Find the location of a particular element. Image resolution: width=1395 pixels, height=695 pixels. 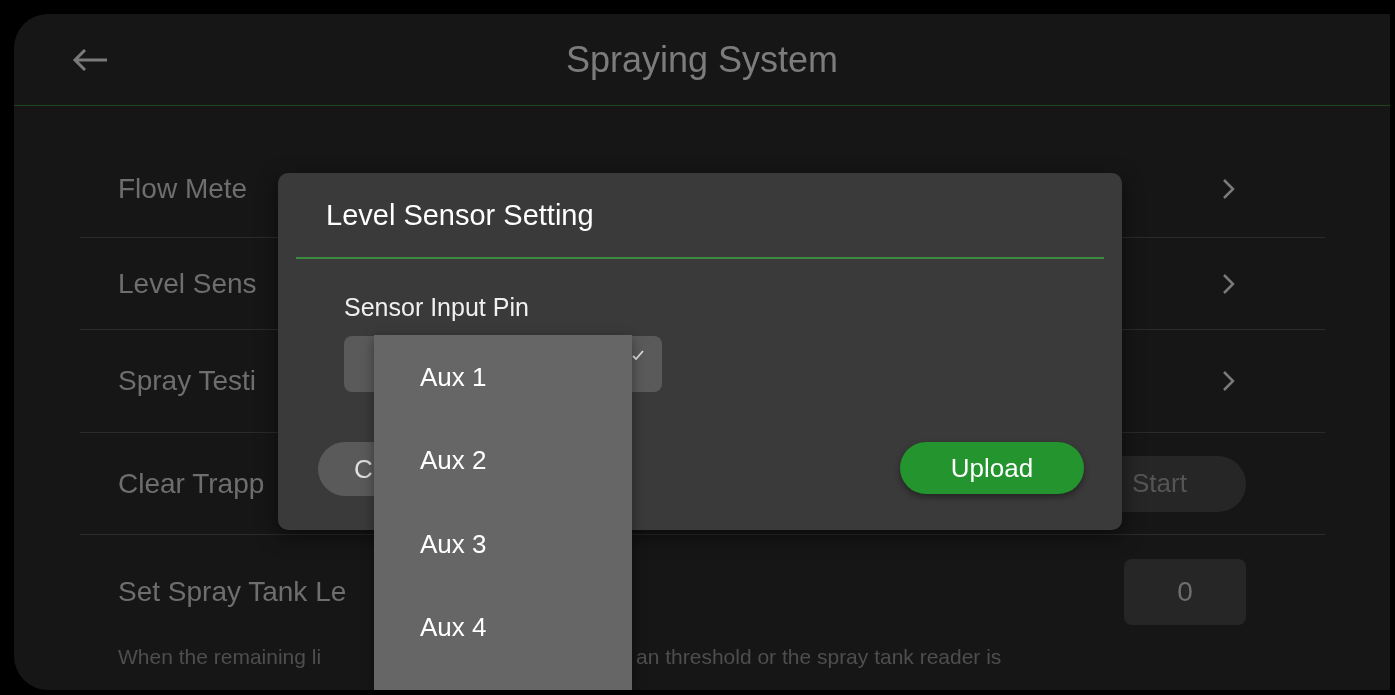

setting-label: Flow Mete is located at coordinates (183, 188).